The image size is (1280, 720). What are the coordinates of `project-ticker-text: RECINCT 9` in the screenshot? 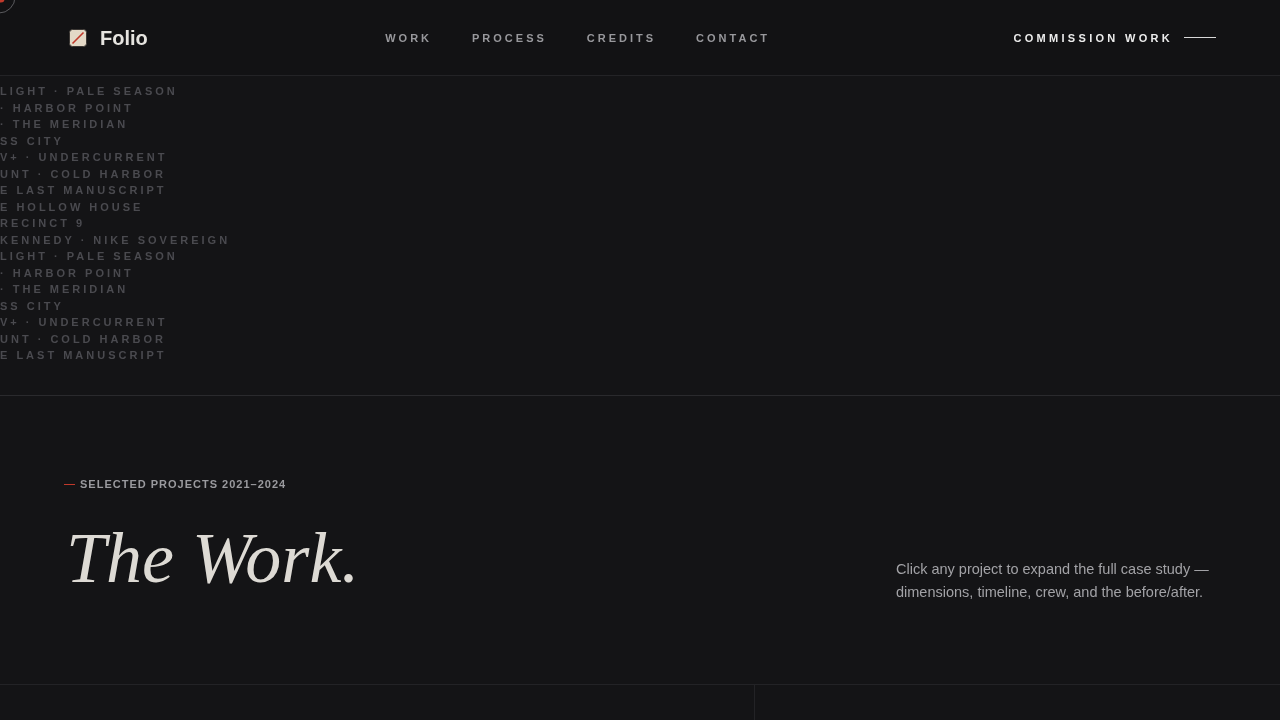 It's located at (43, 223).